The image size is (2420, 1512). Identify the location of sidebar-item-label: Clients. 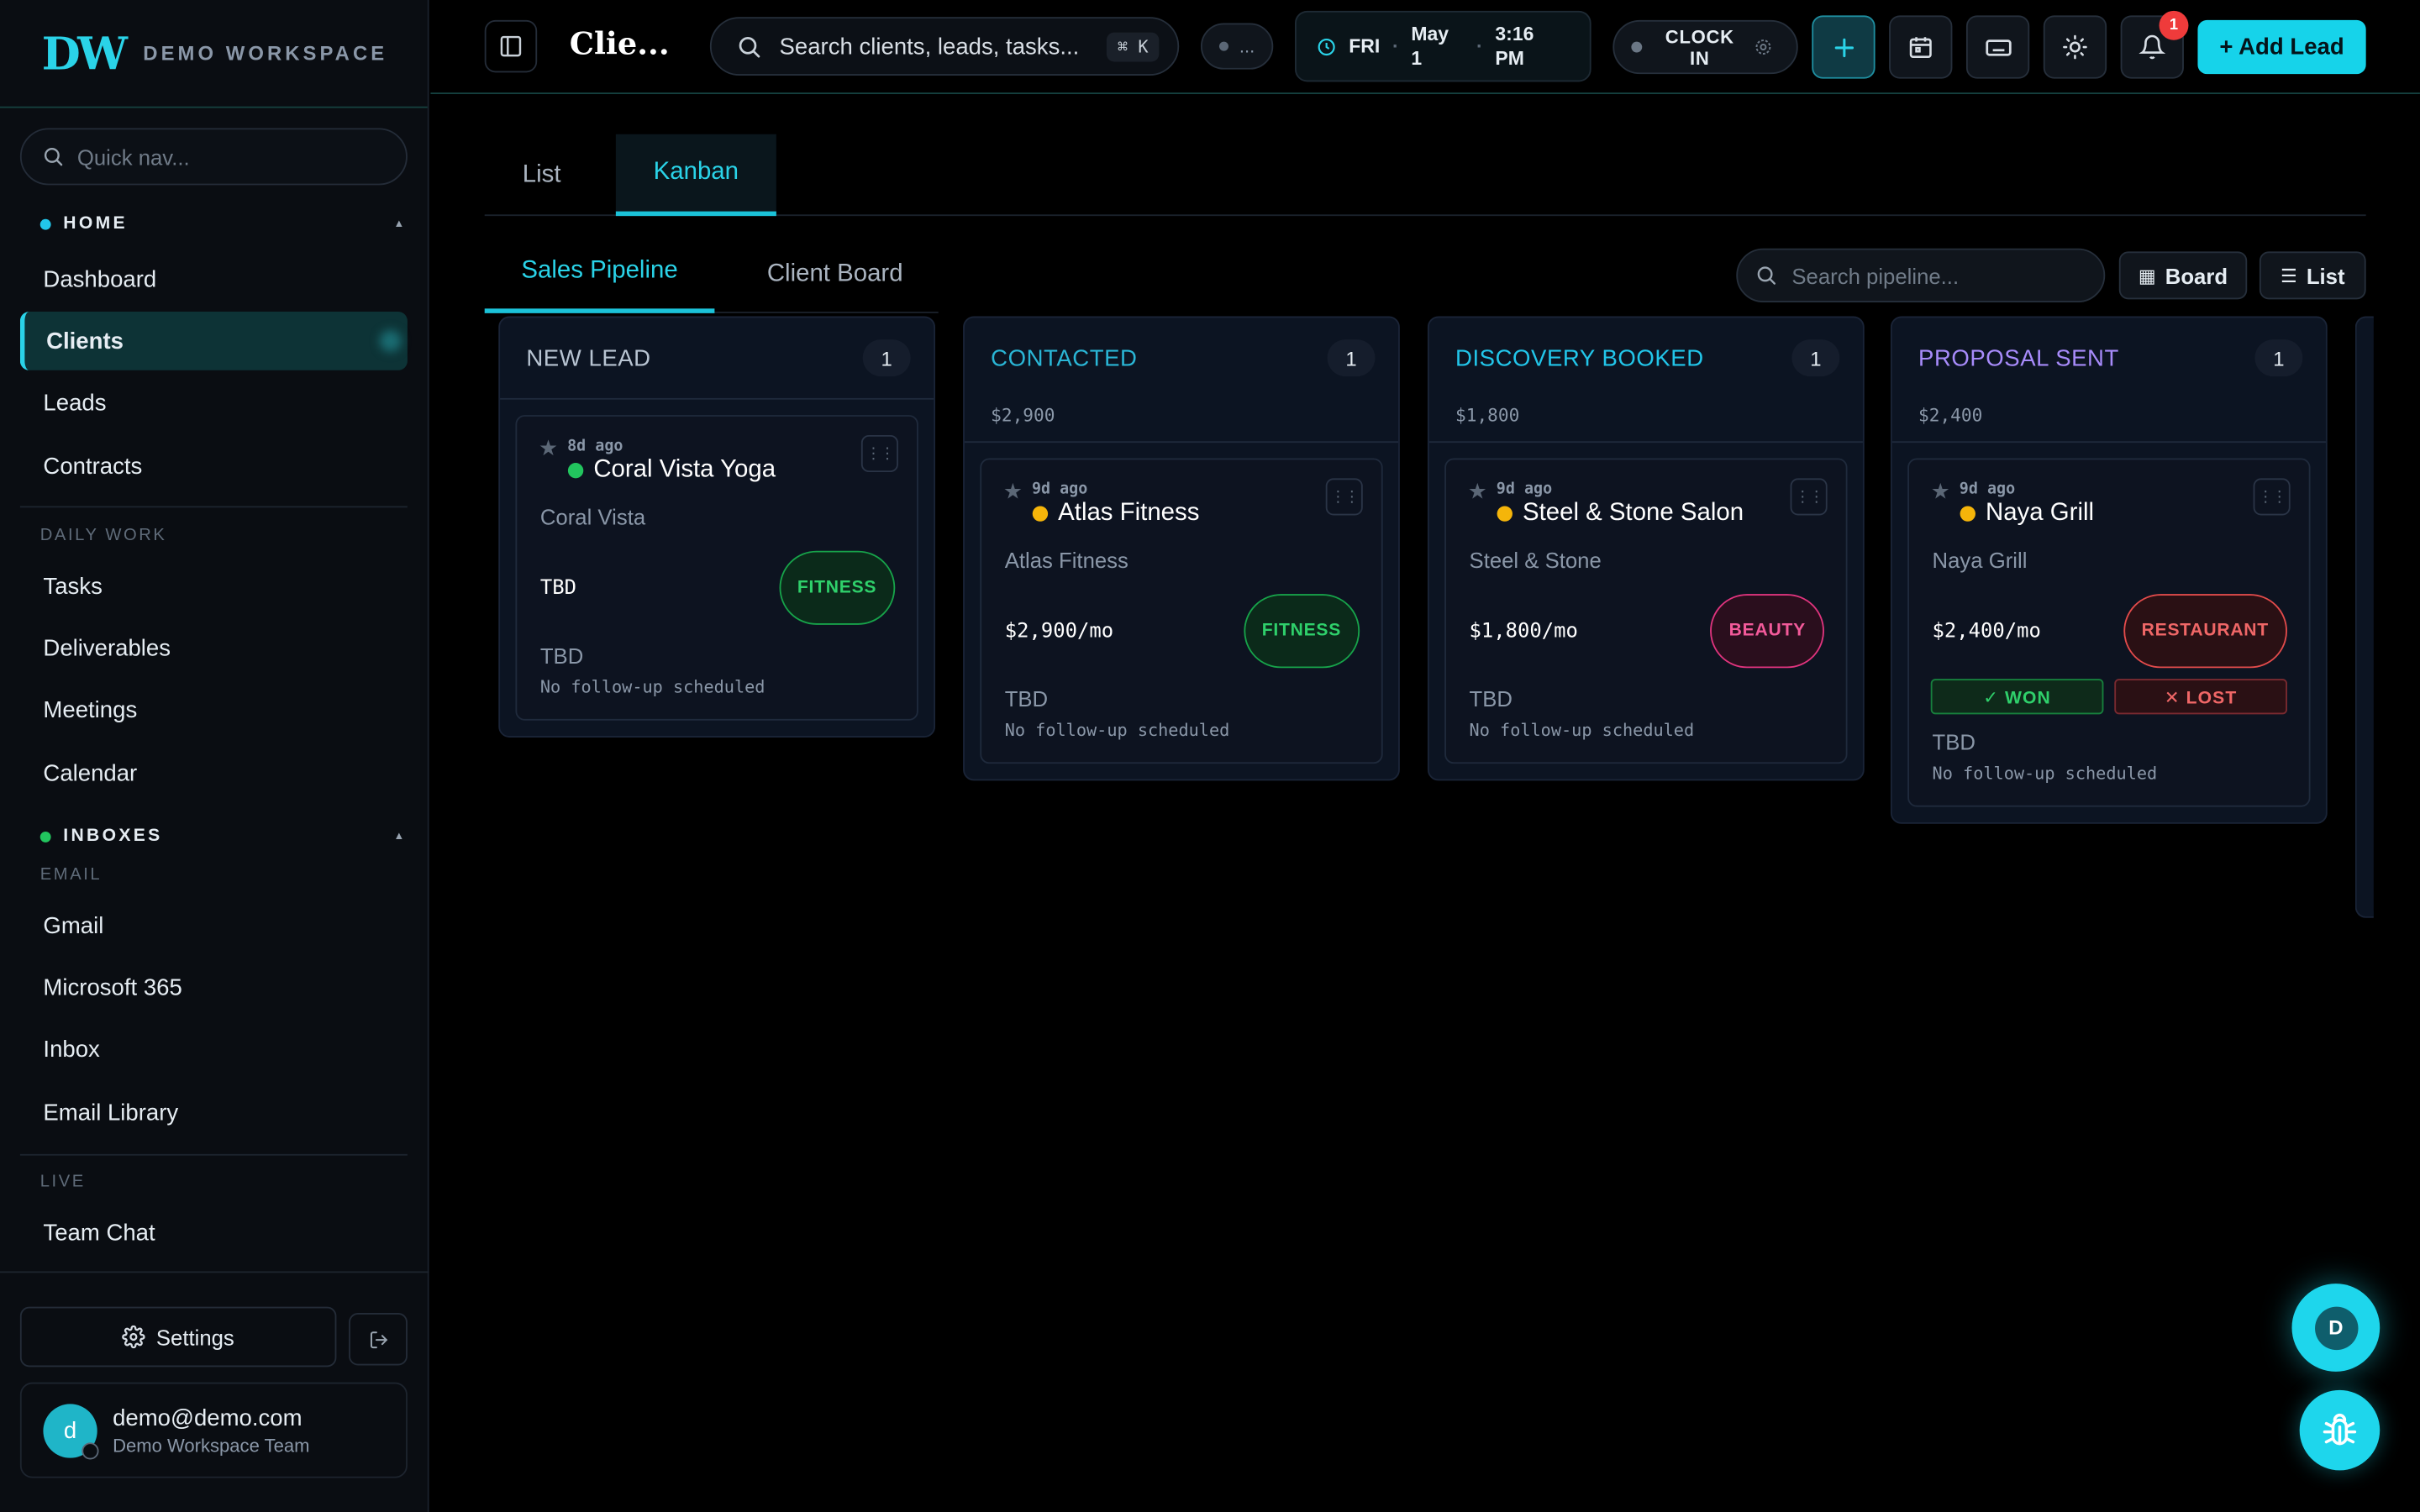
(85, 341).